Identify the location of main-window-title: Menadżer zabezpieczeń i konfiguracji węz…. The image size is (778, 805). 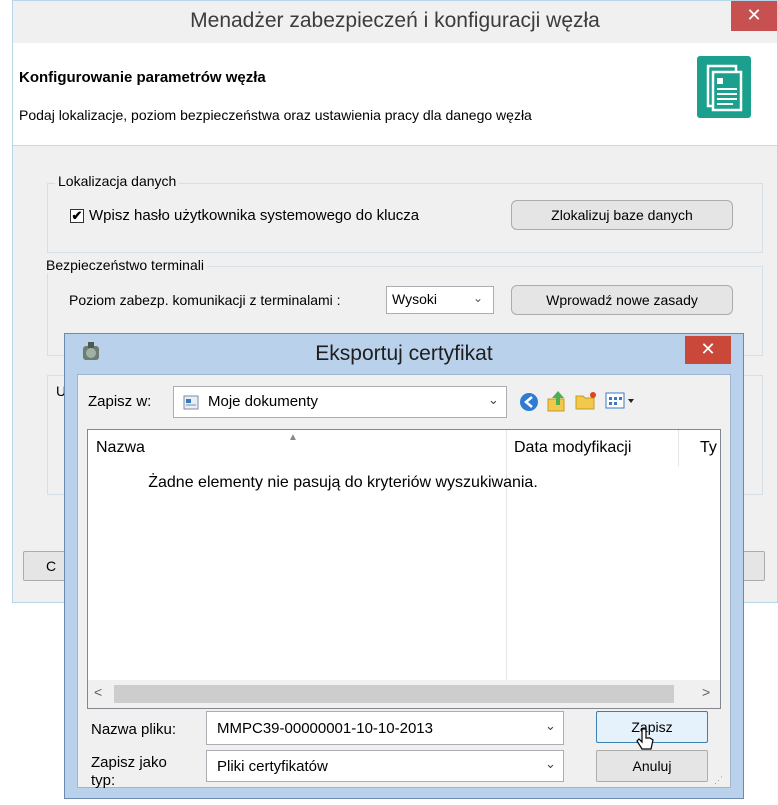
(395, 20).